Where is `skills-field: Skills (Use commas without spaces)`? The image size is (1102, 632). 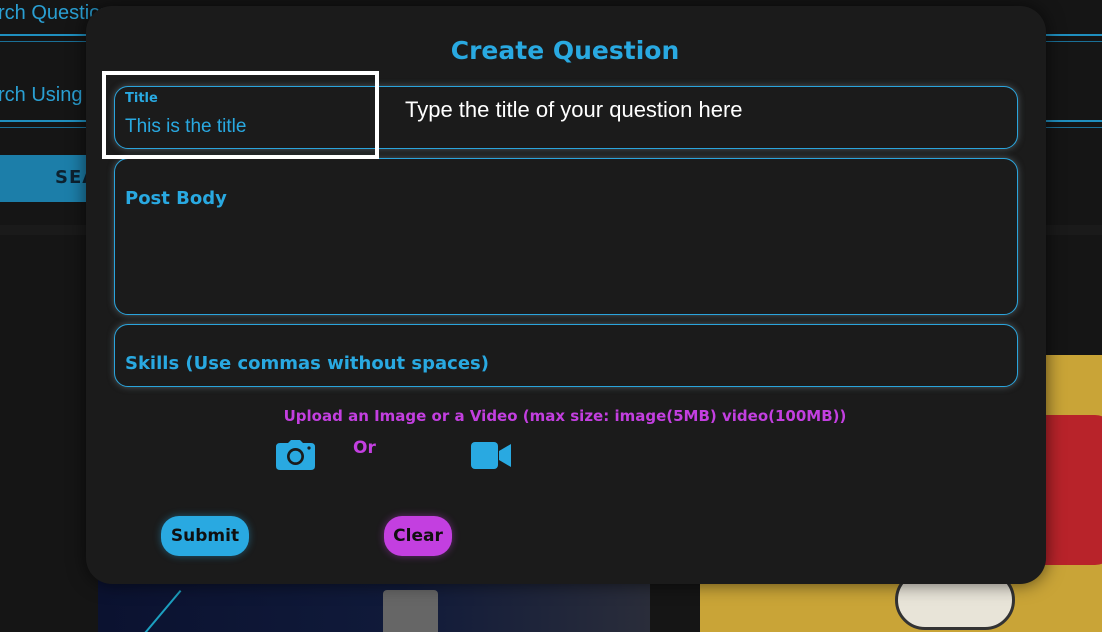
skills-field: Skills (Use commas without spaces) is located at coordinates (566, 355).